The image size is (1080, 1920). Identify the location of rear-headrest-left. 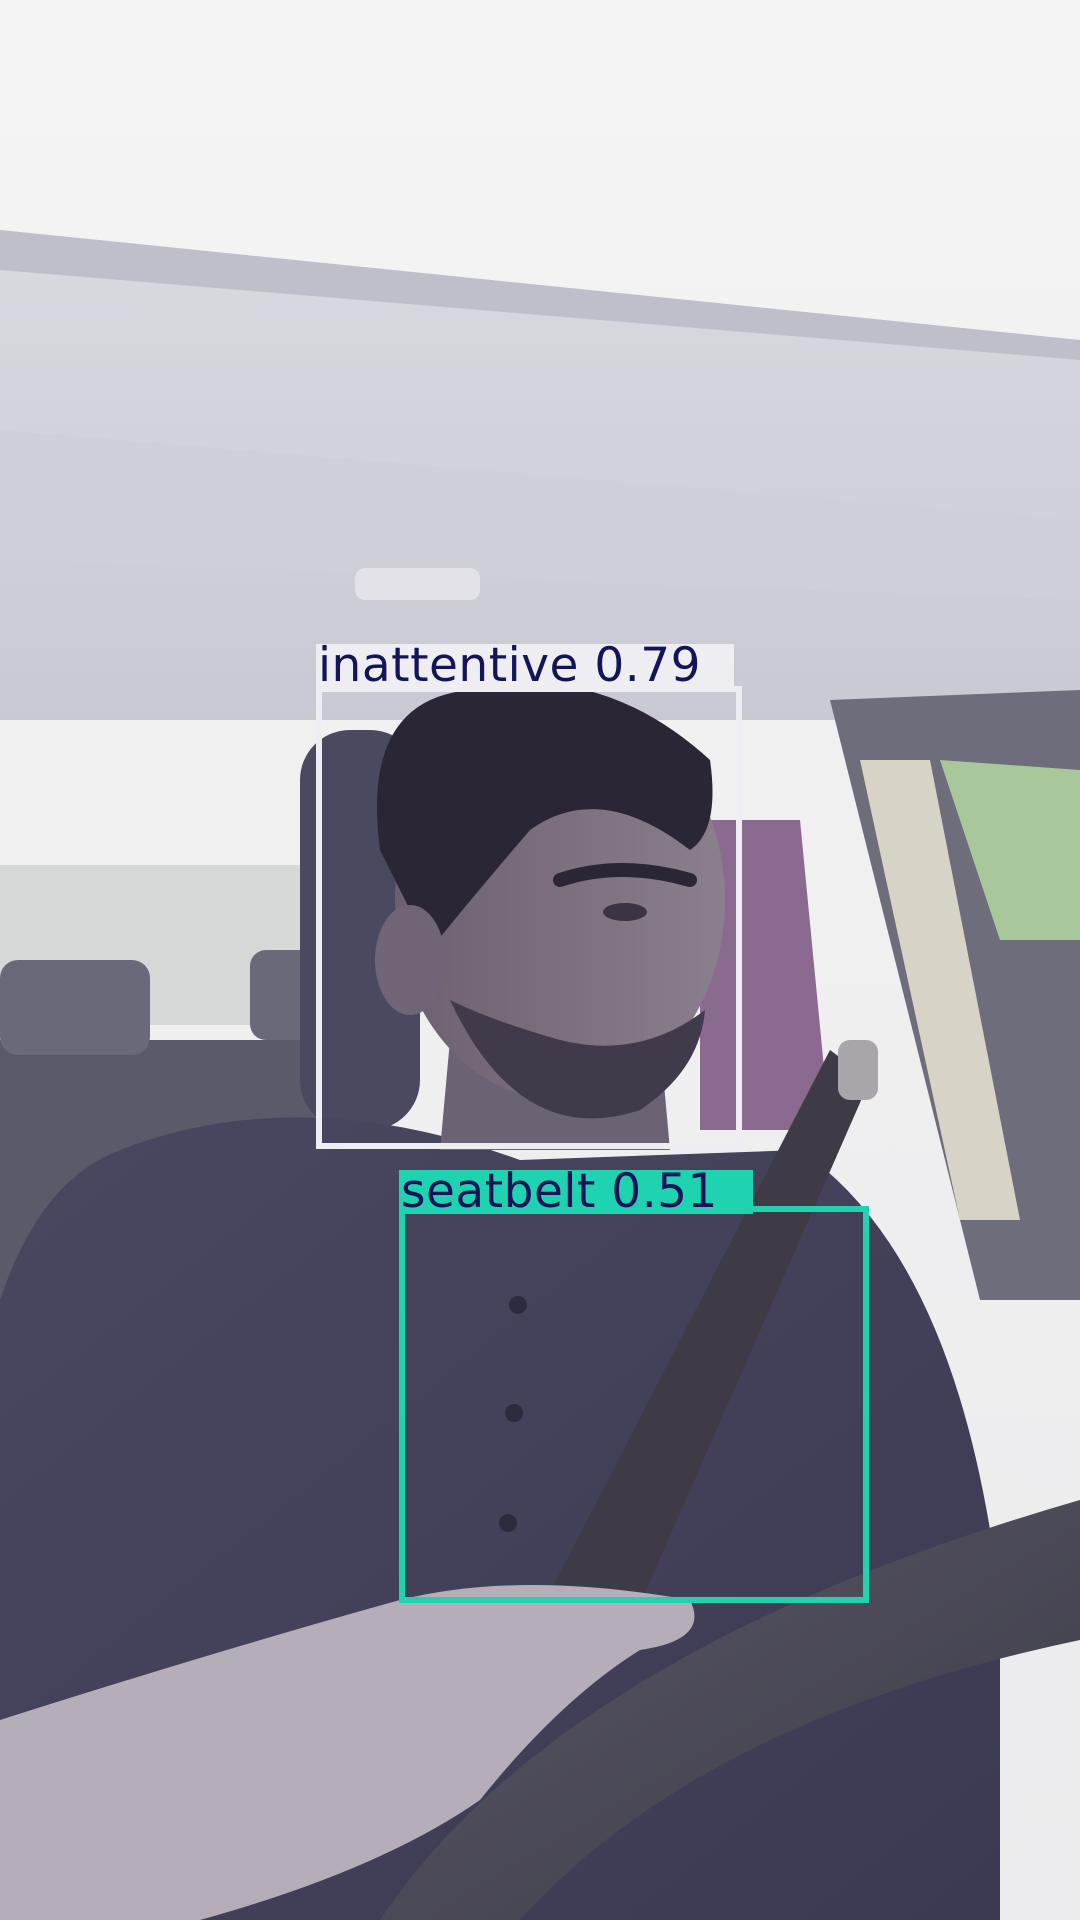
(75, 1007).